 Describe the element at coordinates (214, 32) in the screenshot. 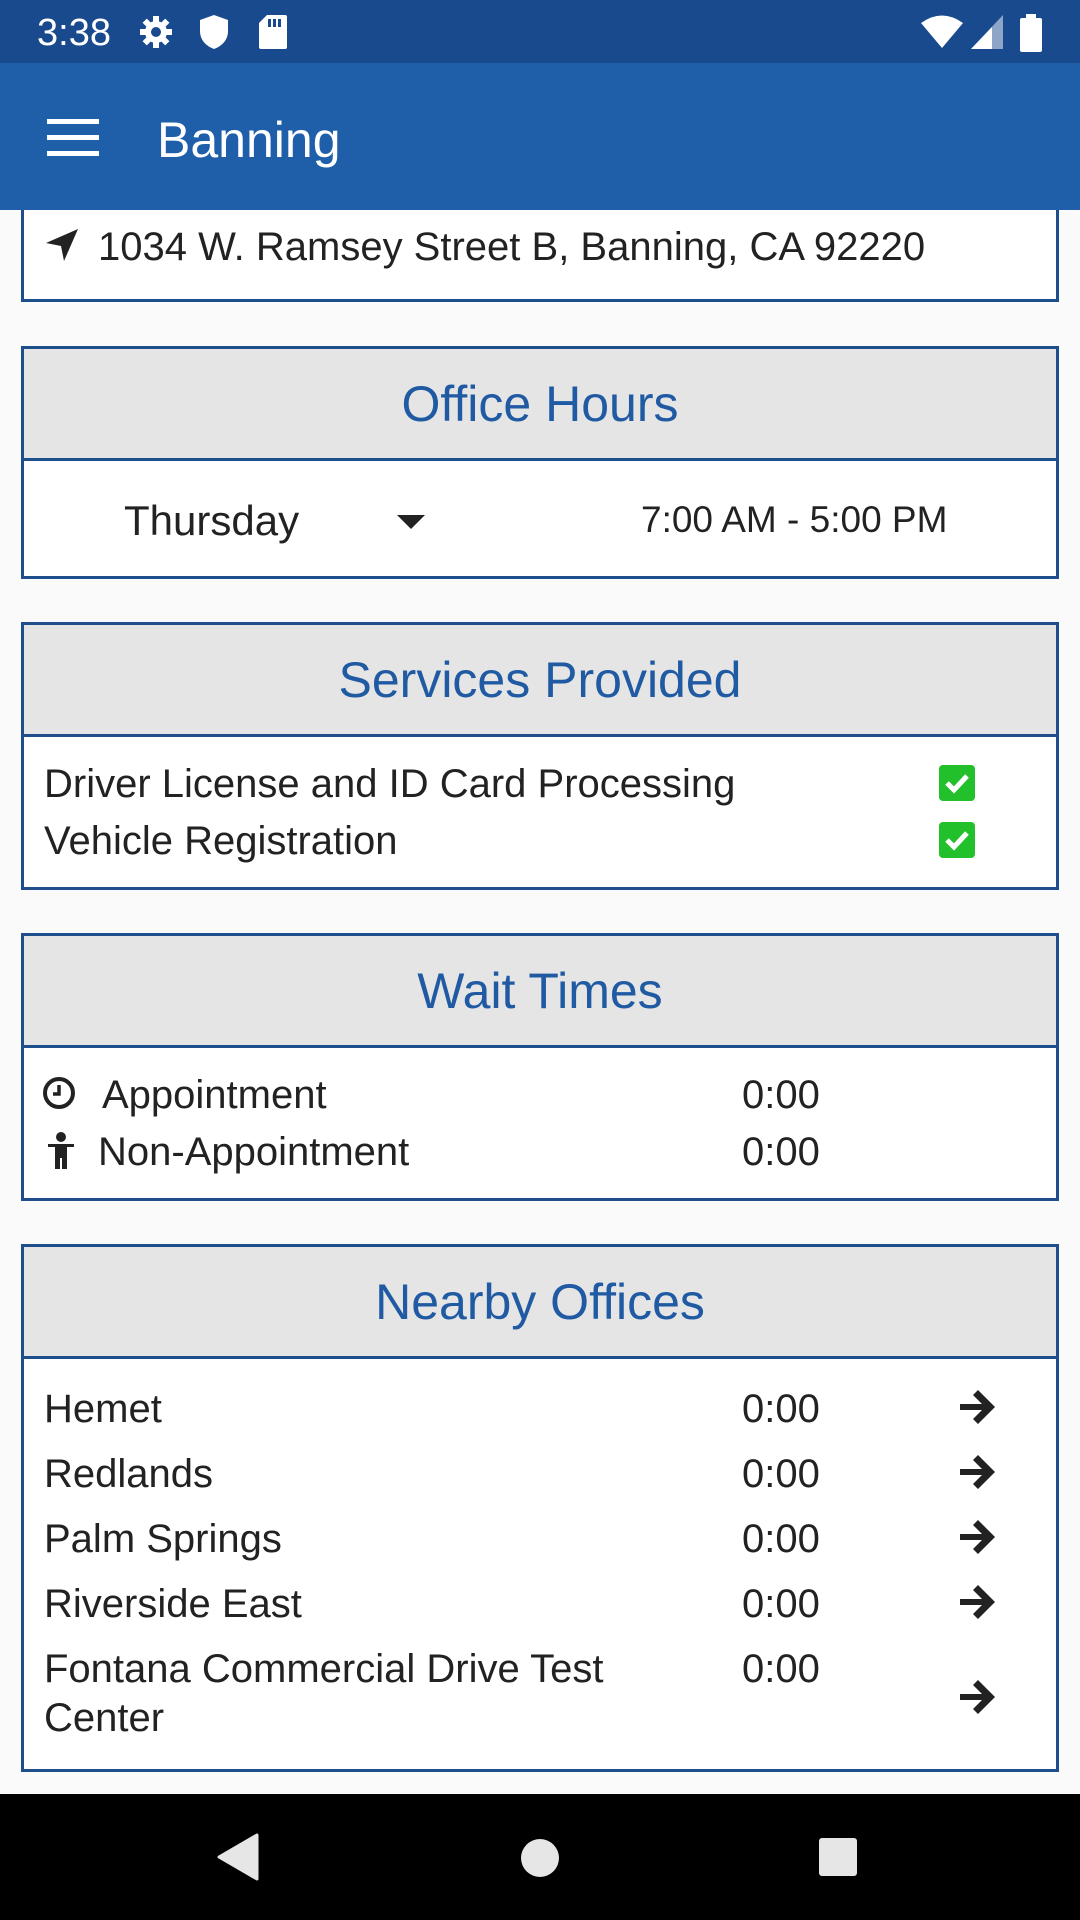

I see `shield-icon` at that location.